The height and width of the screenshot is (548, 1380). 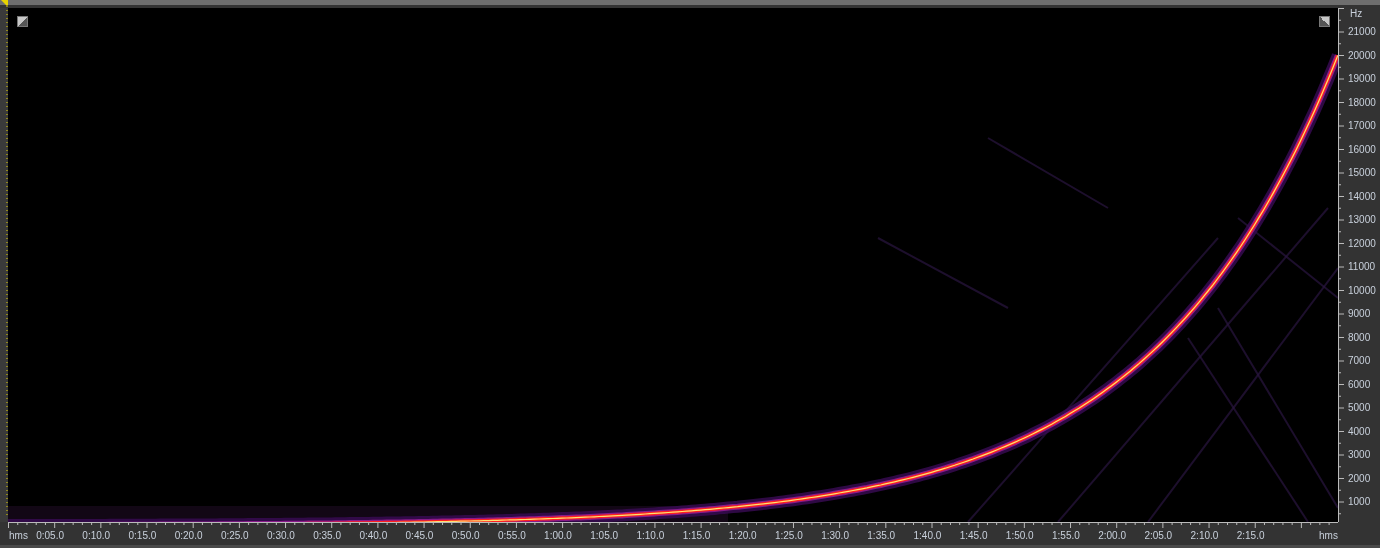 I want to click on frequency-label: 12000, so click(x=1362, y=243).